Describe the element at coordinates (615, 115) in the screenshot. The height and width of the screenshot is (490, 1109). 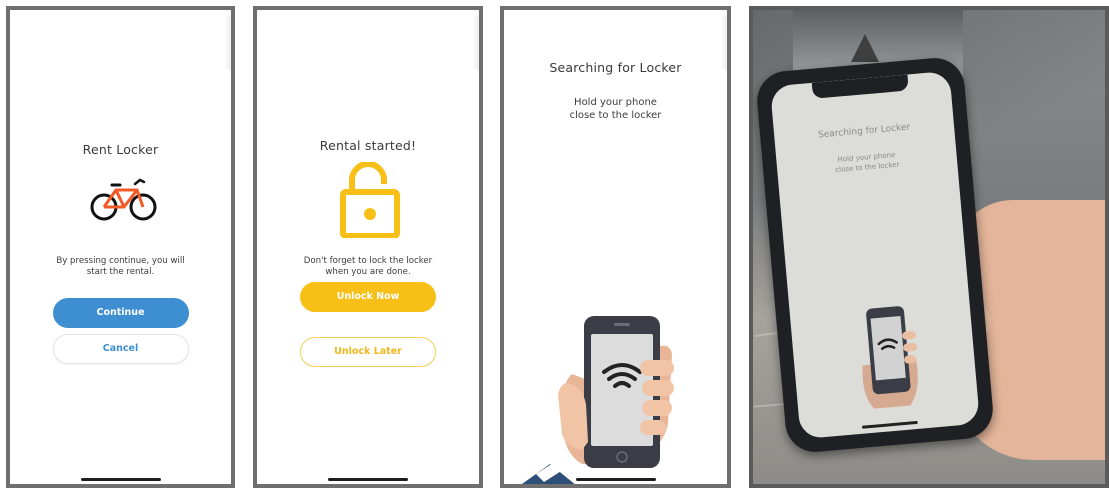
I see `message-line-2: close to the locker` at that location.